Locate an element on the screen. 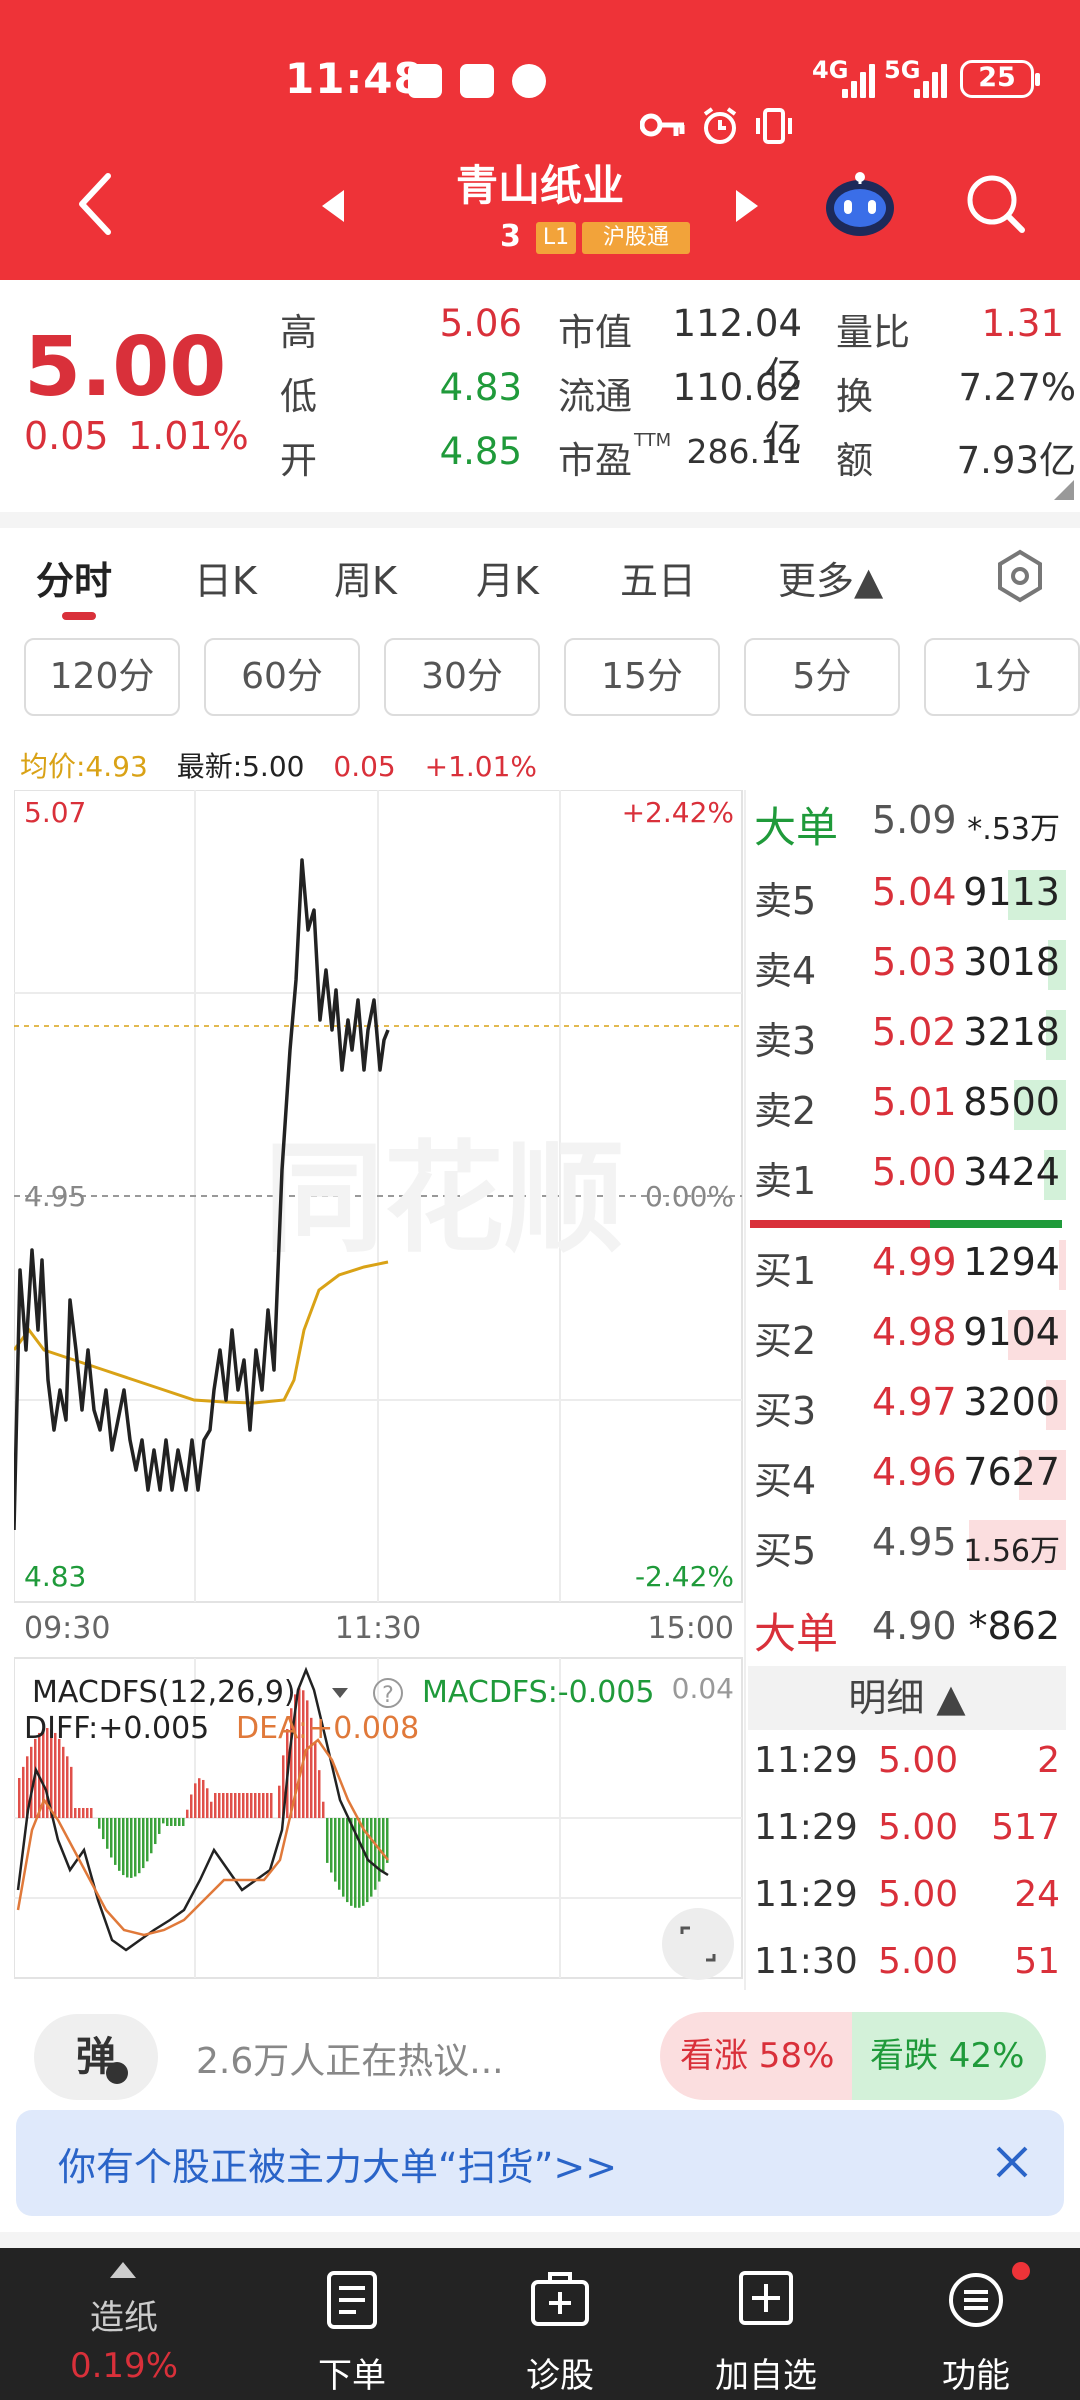 The height and width of the screenshot is (2400, 1080). trade-volume: 2 is located at coordinates (1048, 1760).